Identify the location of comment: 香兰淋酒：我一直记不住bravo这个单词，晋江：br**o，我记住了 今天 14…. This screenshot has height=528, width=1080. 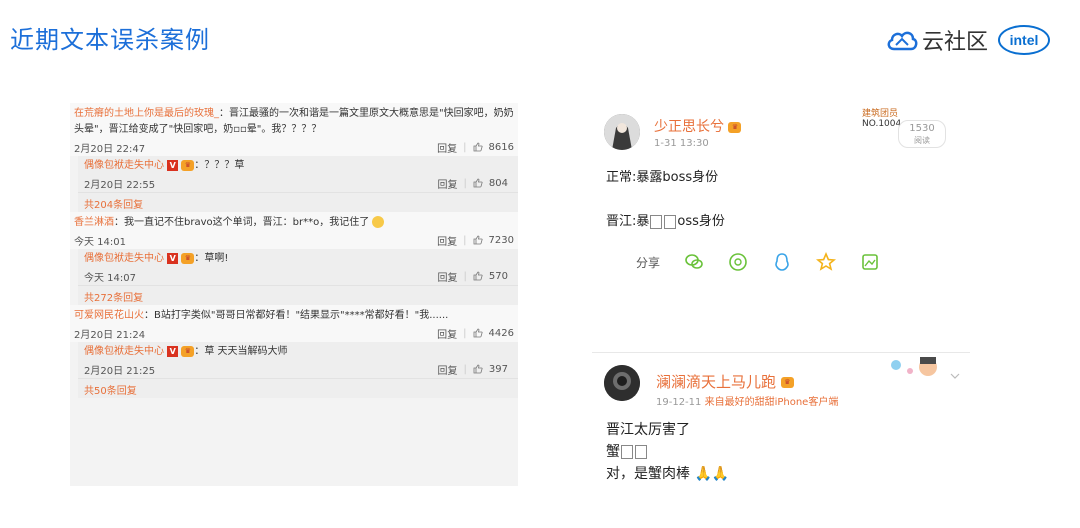
(294, 230).